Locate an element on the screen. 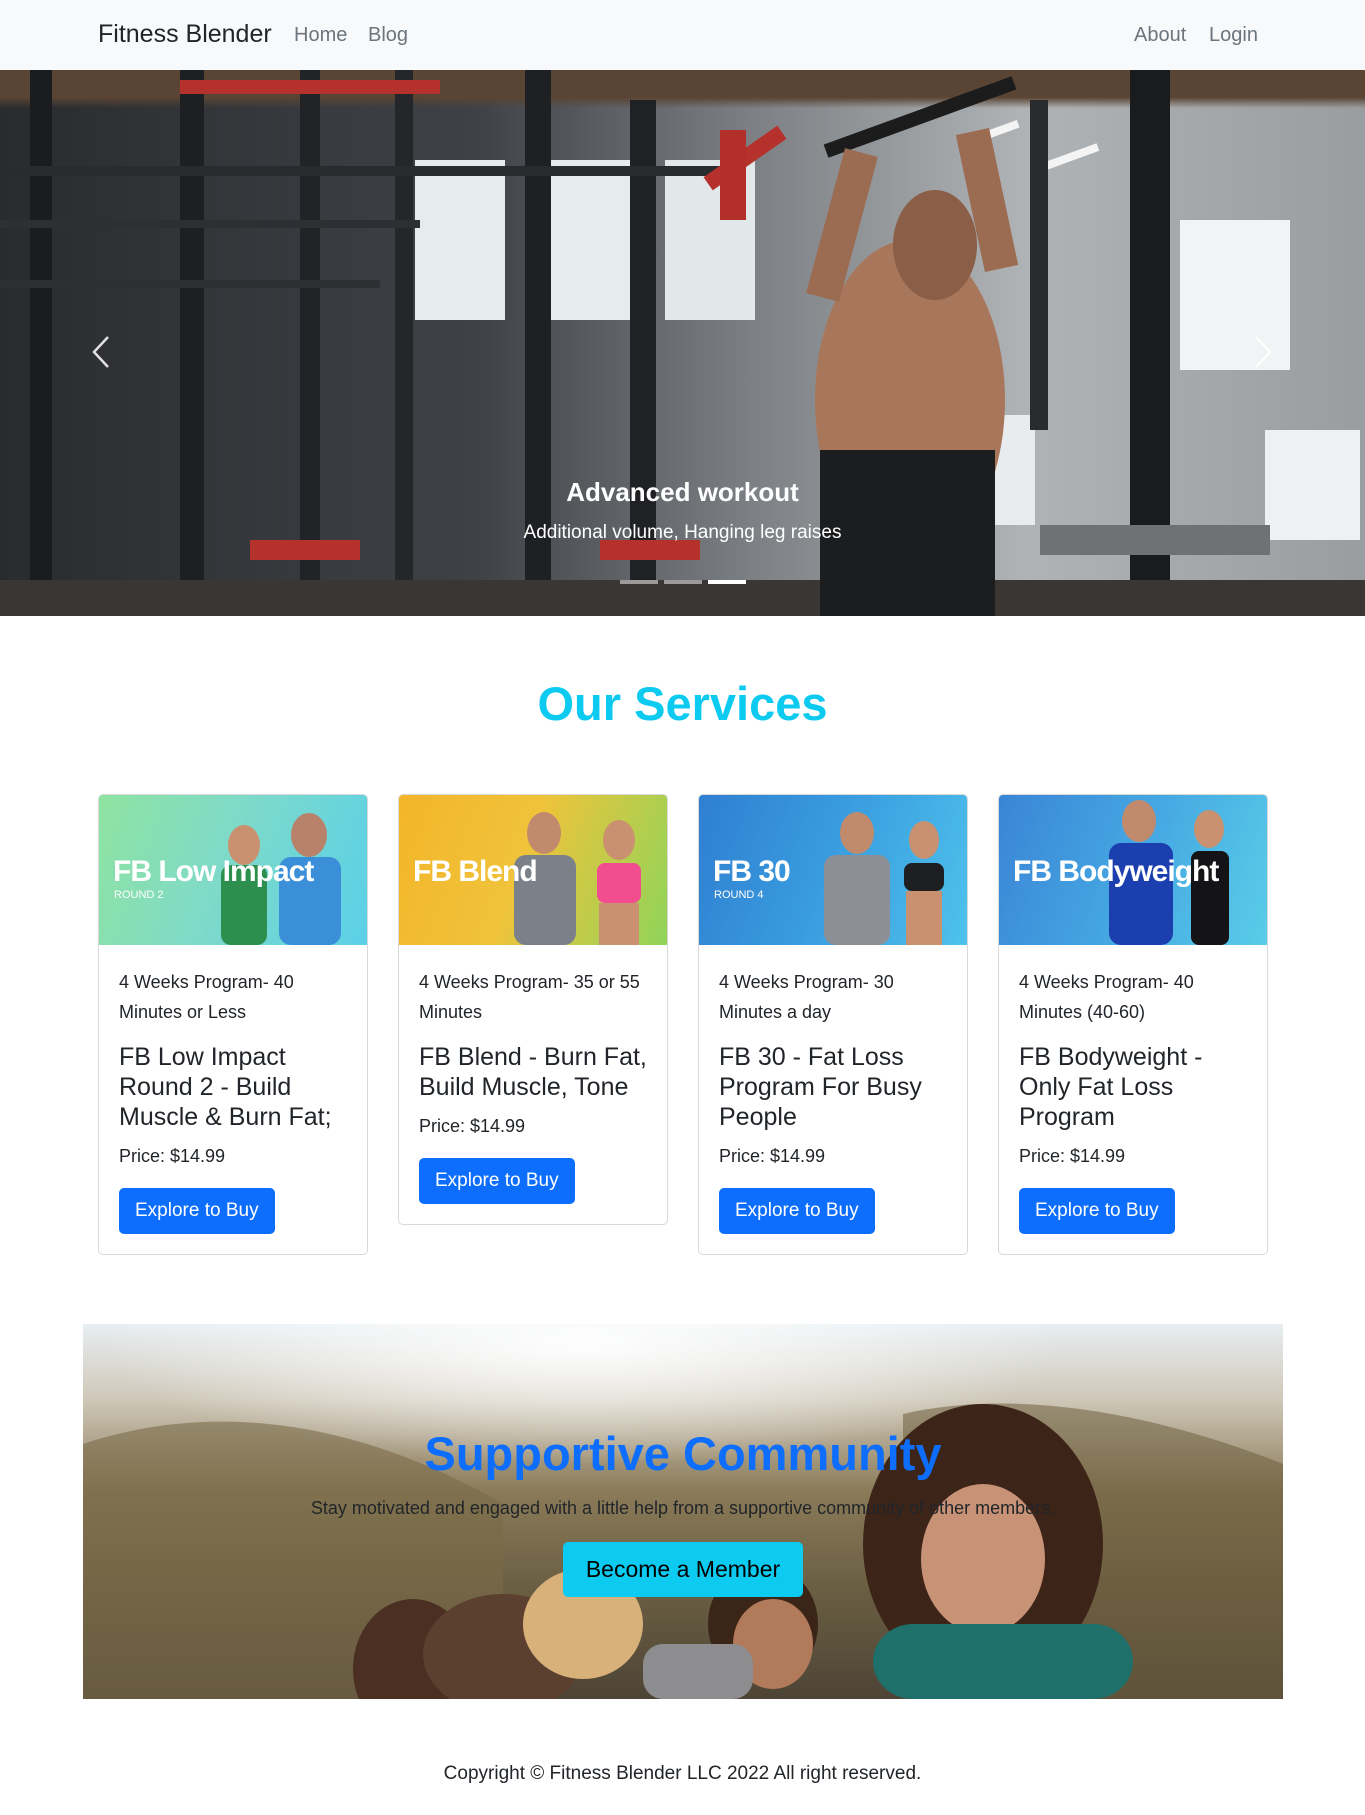 This screenshot has height=1815, width=1365. card-round: ROUND 2 is located at coordinates (139, 895).